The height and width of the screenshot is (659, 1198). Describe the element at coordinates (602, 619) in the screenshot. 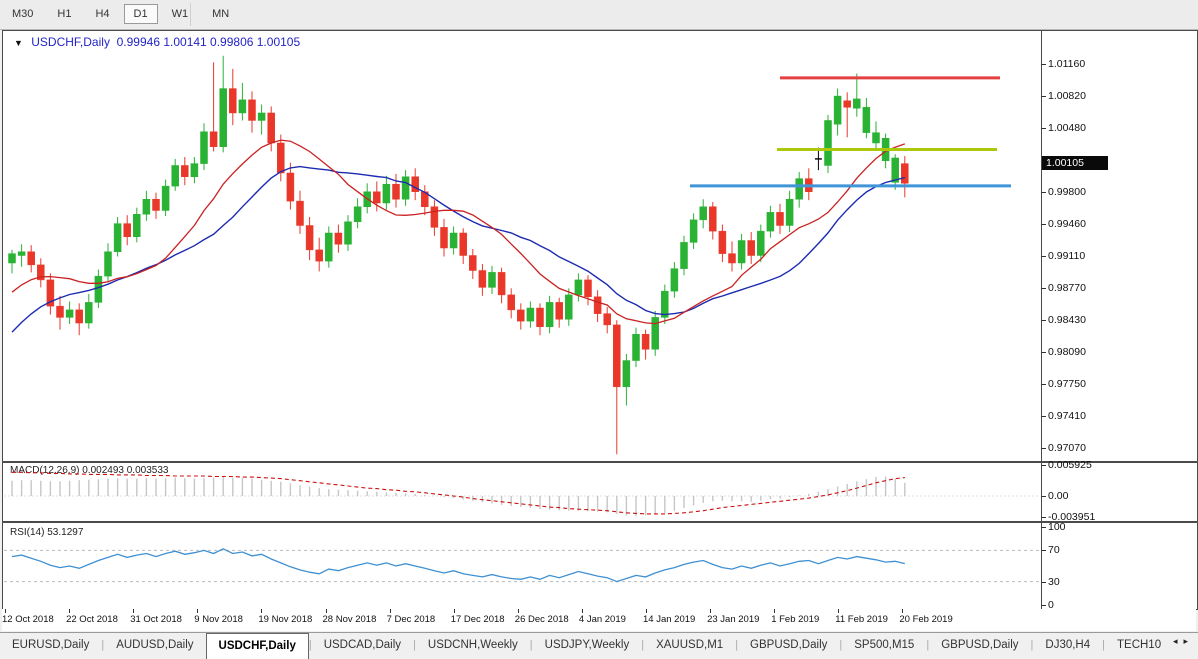

I see `date-axis-label: 4 Jan 2019` at that location.